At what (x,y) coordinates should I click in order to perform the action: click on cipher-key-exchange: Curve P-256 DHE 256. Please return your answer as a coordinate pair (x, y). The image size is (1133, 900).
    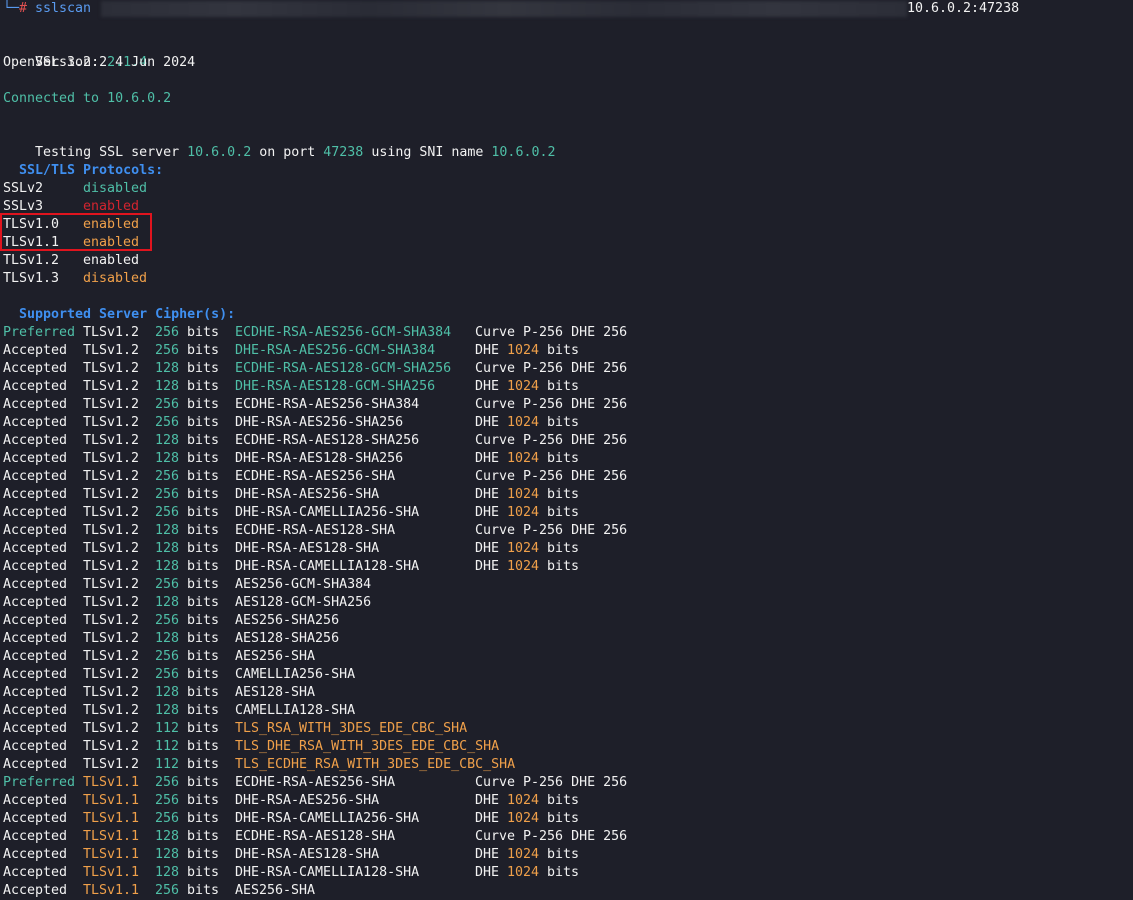
    Looking at the image, I should click on (551, 836).